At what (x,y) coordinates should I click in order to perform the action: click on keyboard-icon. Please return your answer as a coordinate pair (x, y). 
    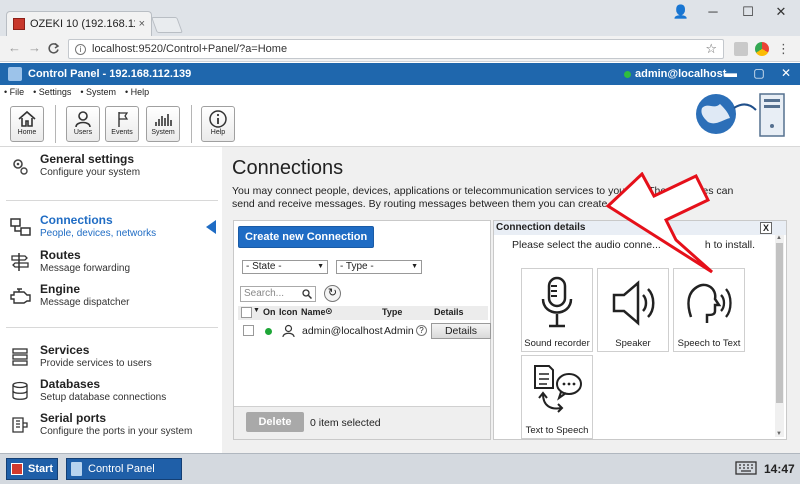
    Looking at the image, I should click on (746, 469).